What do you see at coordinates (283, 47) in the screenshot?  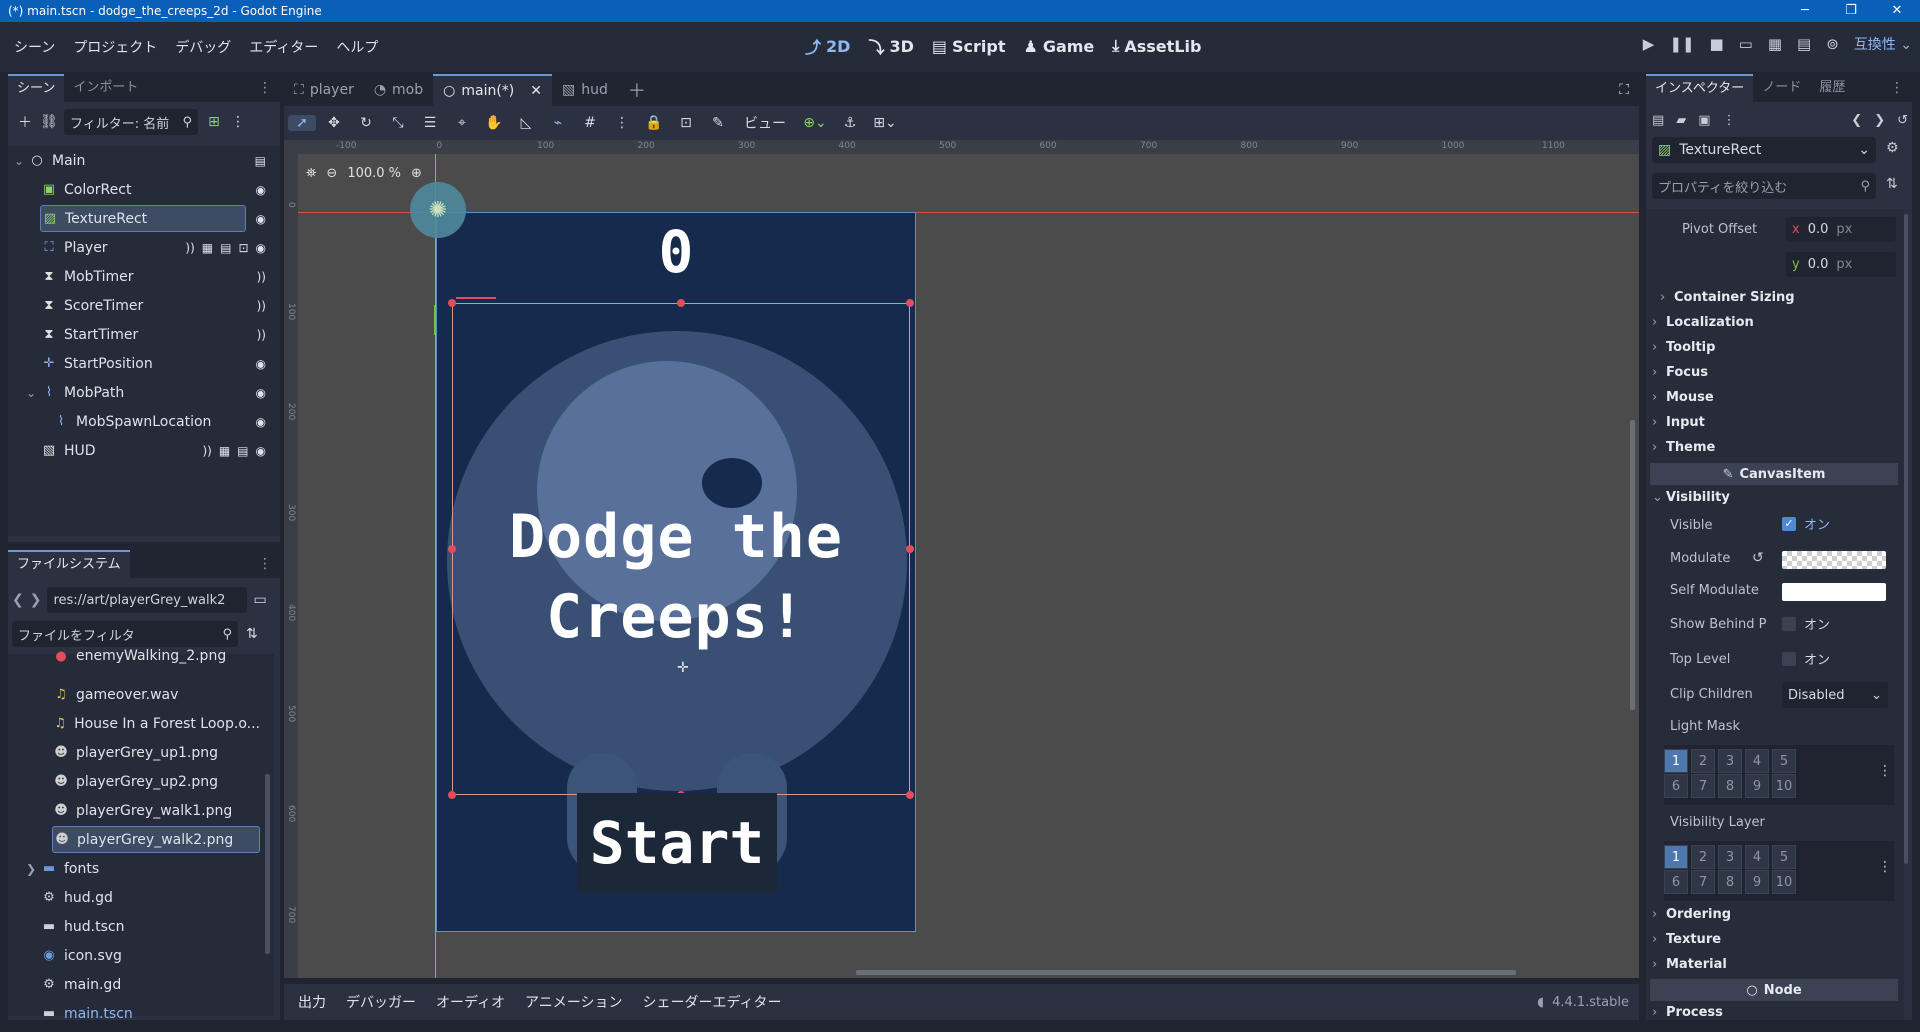 I see `menu-editor: エディター` at bounding box center [283, 47].